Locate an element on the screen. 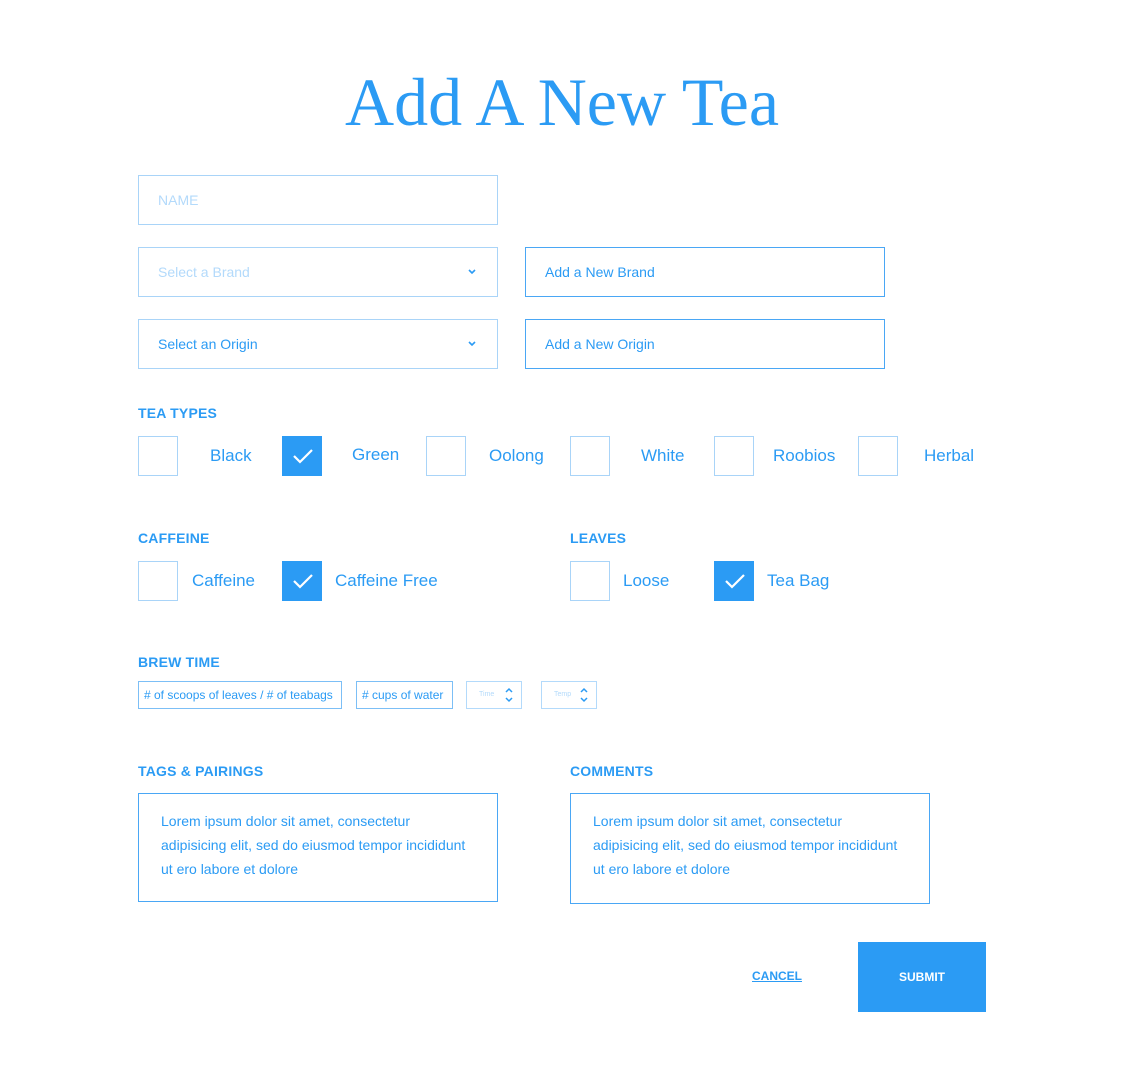 The height and width of the screenshot is (1077, 1124). option-label-caffeine-free: Caffeine Free is located at coordinates (386, 580).